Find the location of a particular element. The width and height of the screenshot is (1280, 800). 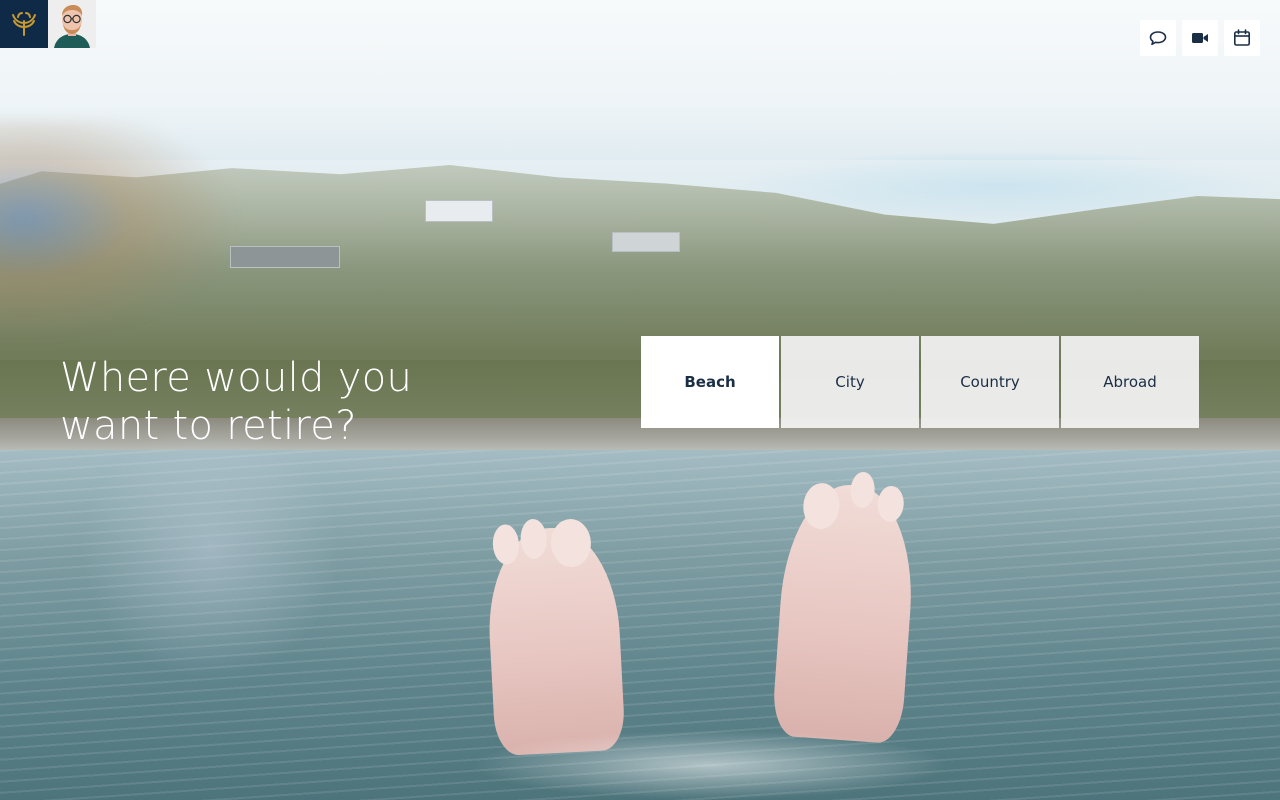

option-label: Abroad is located at coordinates (1130, 382).